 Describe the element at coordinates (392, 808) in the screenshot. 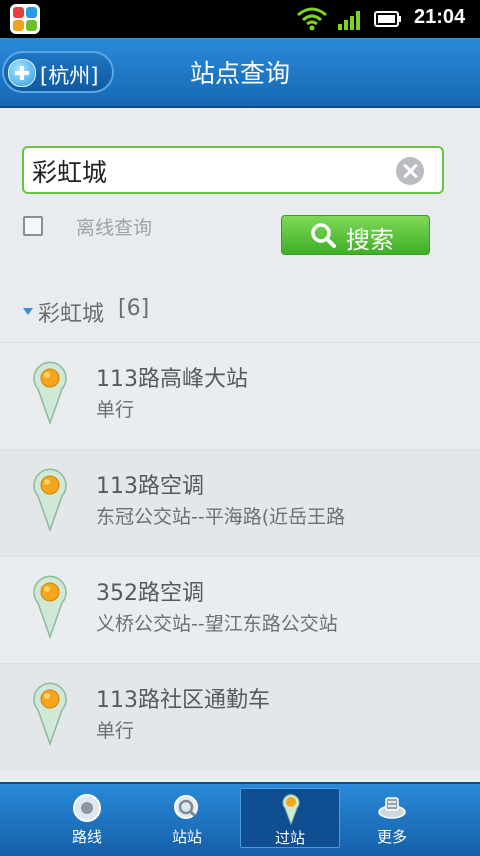

I see `tools-icon` at that location.